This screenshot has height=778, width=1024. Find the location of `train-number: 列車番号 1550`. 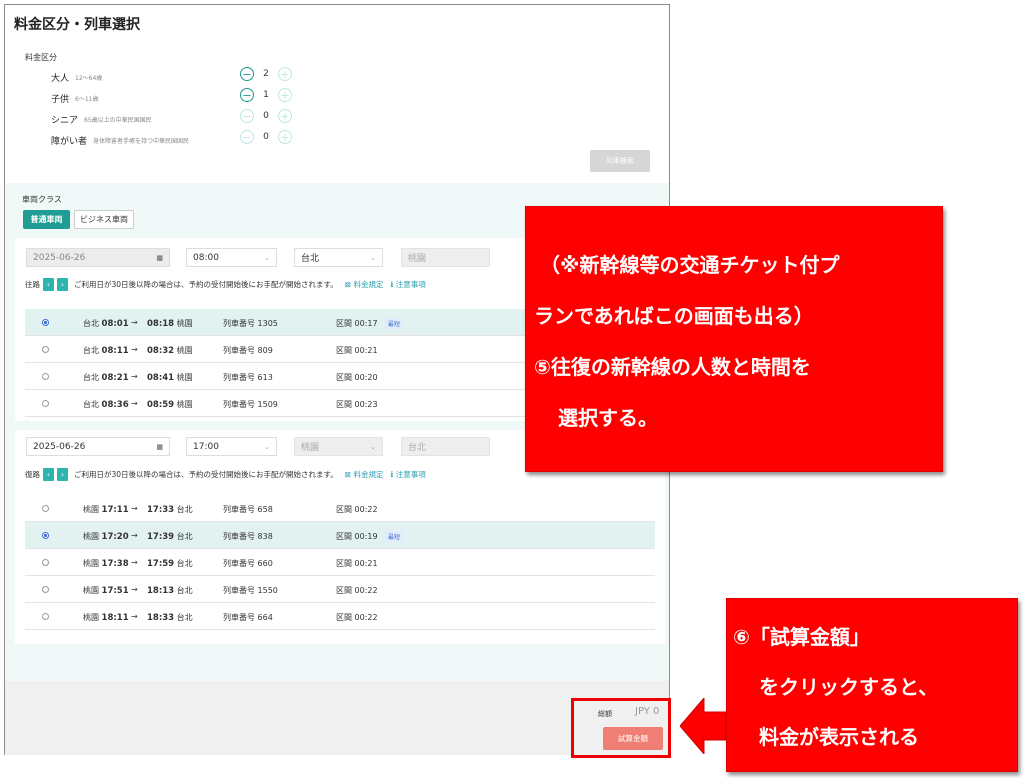

train-number: 列車番号 1550 is located at coordinates (250, 590).